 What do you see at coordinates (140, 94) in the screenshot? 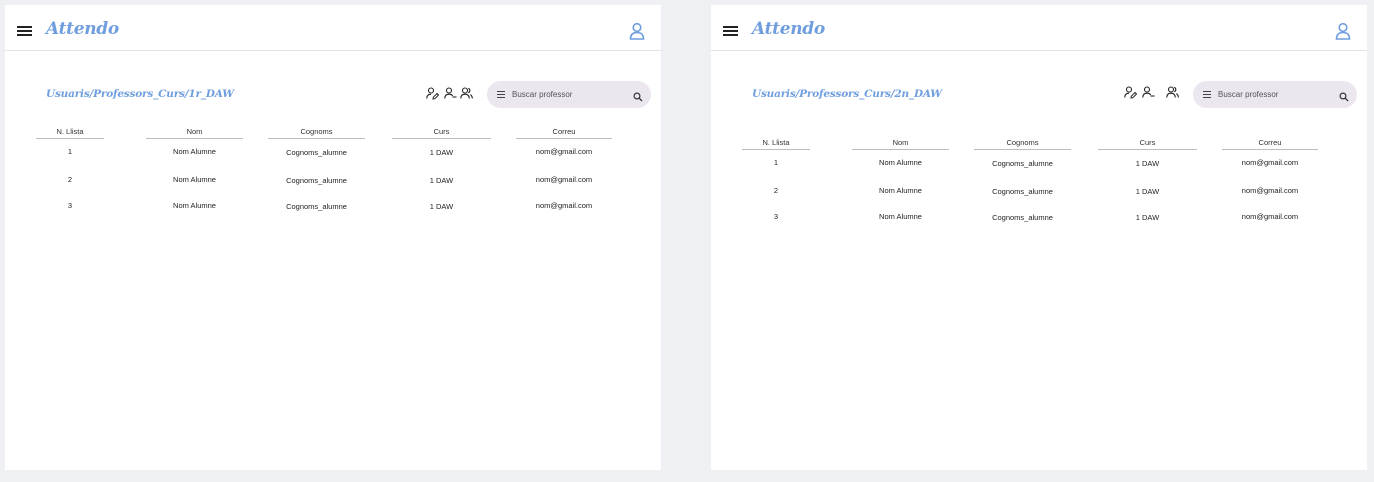
I see `breadcrumb: Usuaris/Professors_Curs/1r_DAW` at bounding box center [140, 94].